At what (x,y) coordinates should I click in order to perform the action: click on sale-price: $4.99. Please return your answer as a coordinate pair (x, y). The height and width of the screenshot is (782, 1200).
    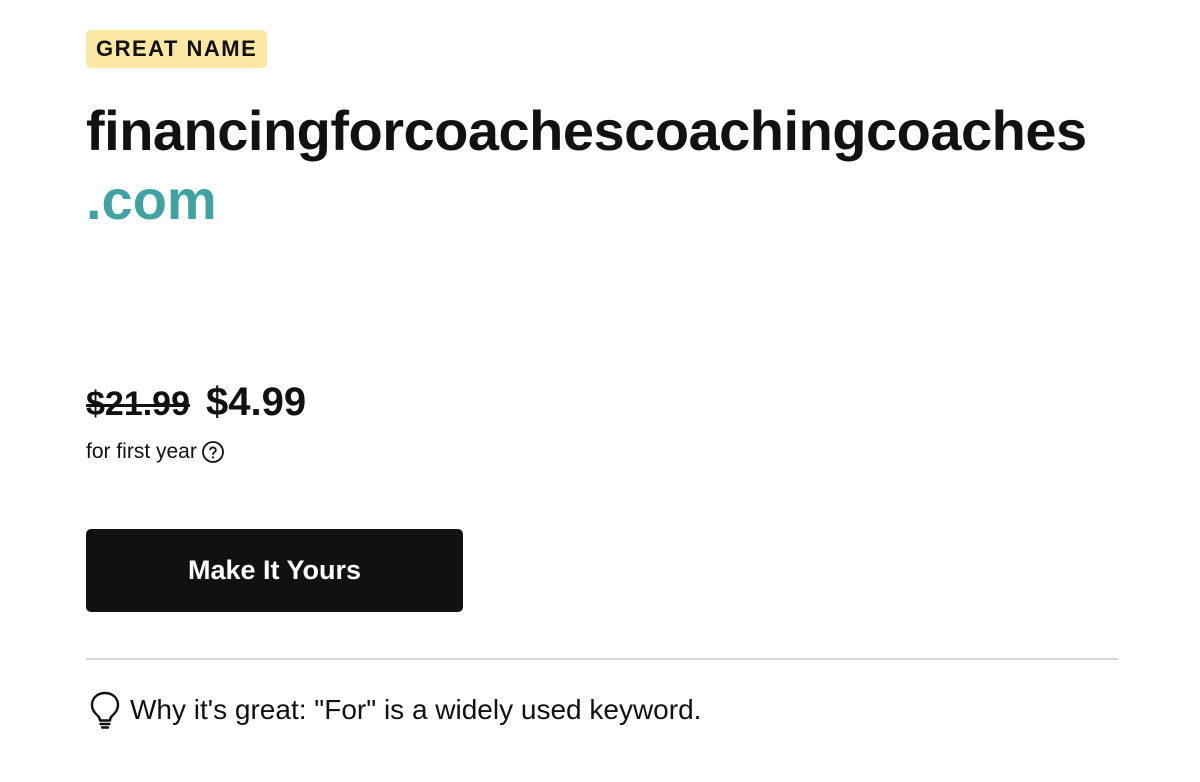
    Looking at the image, I should click on (256, 402).